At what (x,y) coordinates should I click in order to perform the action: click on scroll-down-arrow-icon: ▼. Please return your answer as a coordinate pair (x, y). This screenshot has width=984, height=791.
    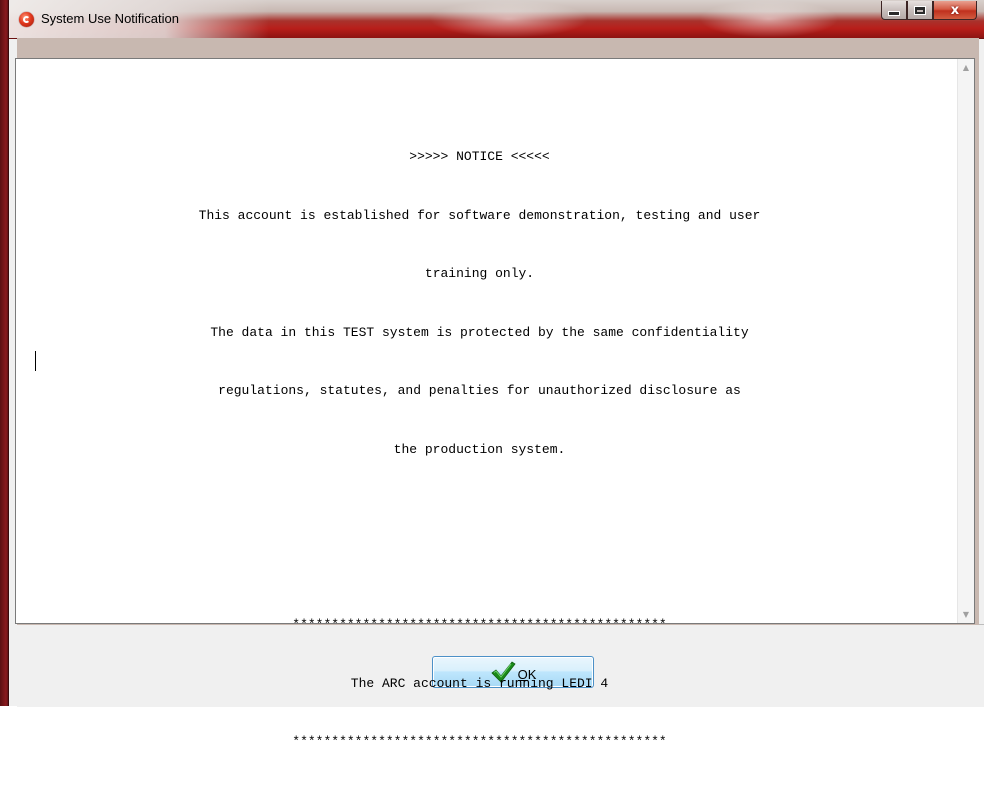
    Looking at the image, I should click on (966, 614).